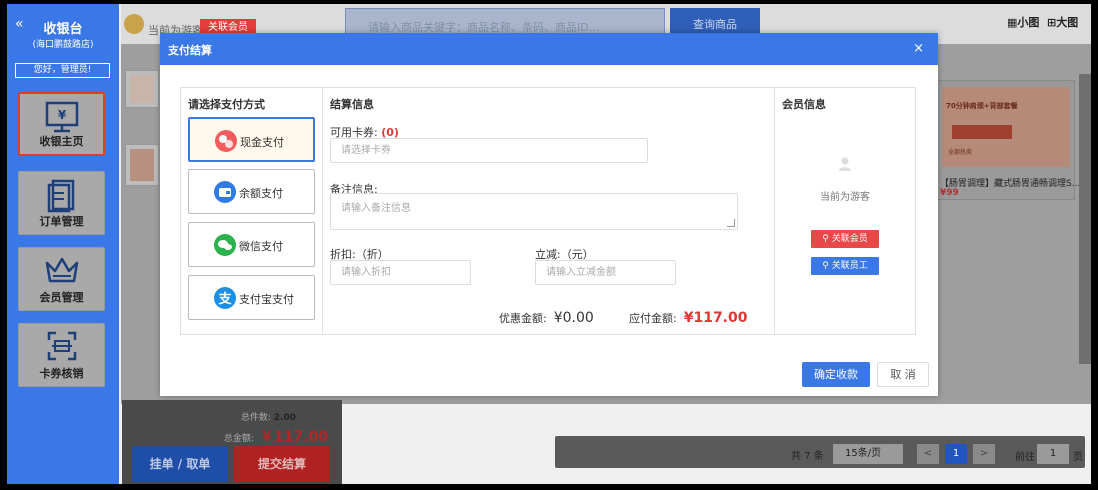 Image resolution: width=1098 pixels, height=490 pixels. I want to click on confirm-payment-button: 确定收款, so click(836, 374).